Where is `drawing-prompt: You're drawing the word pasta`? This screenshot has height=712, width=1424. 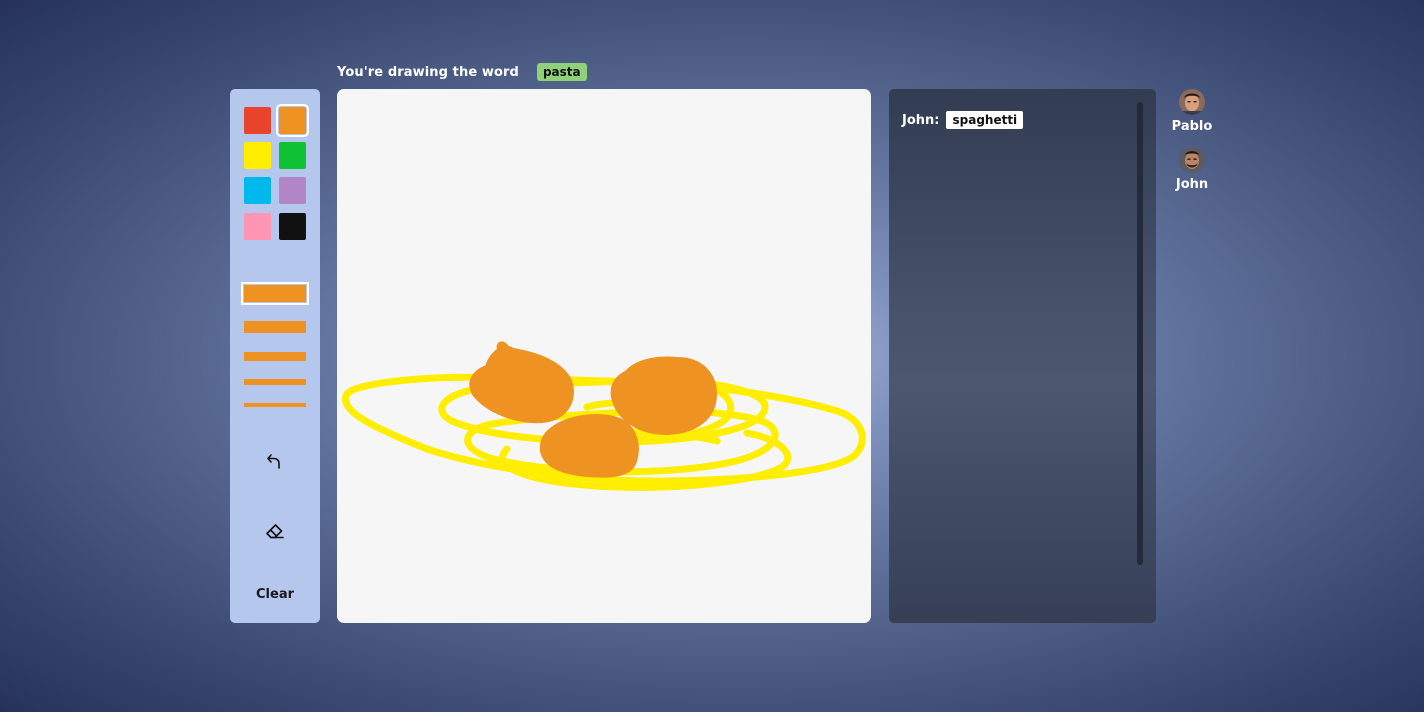 drawing-prompt: You're drawing the word pasta is located at coordinates (462, 72).